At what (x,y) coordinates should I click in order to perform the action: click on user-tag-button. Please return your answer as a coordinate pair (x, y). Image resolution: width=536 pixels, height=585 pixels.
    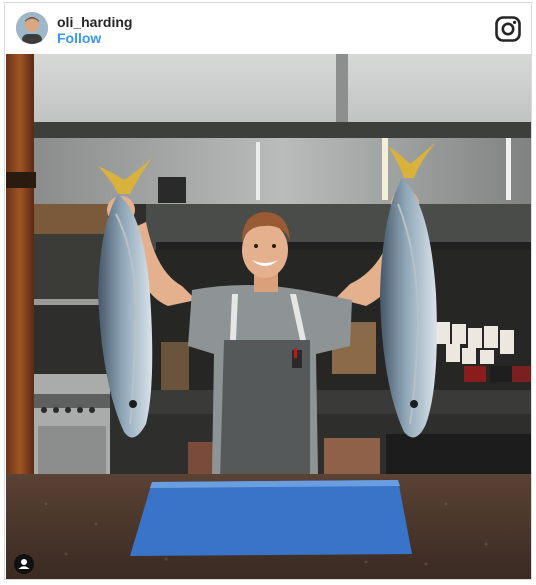
    Looking at the image, I should click on (24, 564).